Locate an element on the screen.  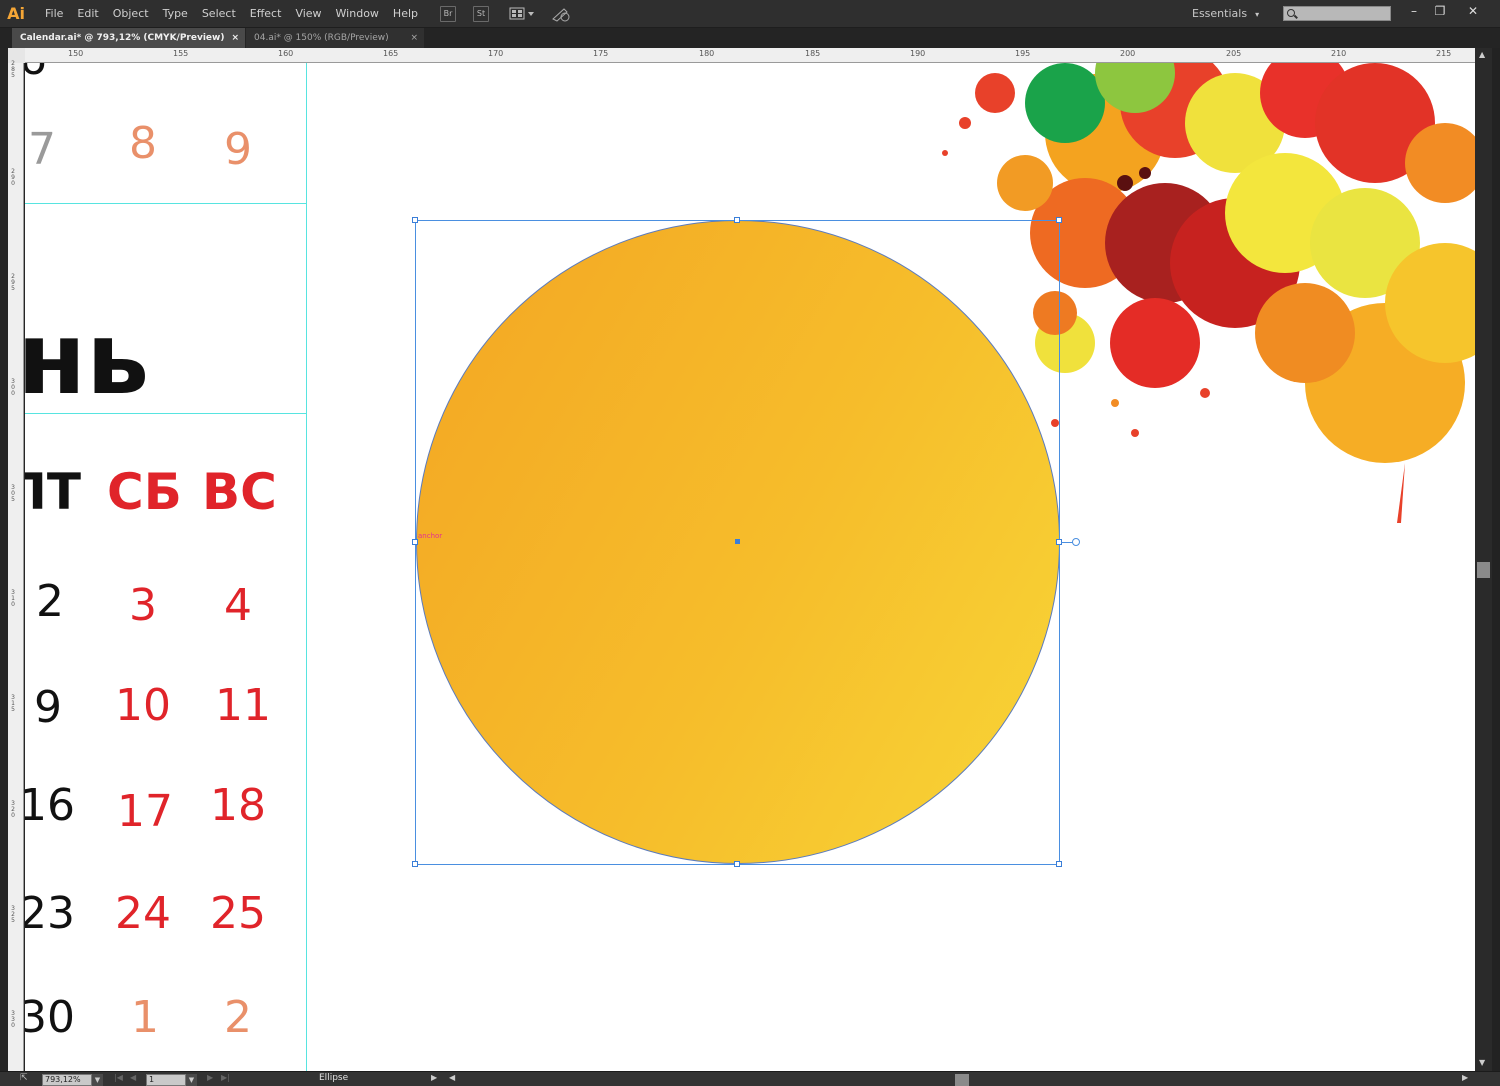
scrollbar-thumb is located at coordinates (1483, 570).